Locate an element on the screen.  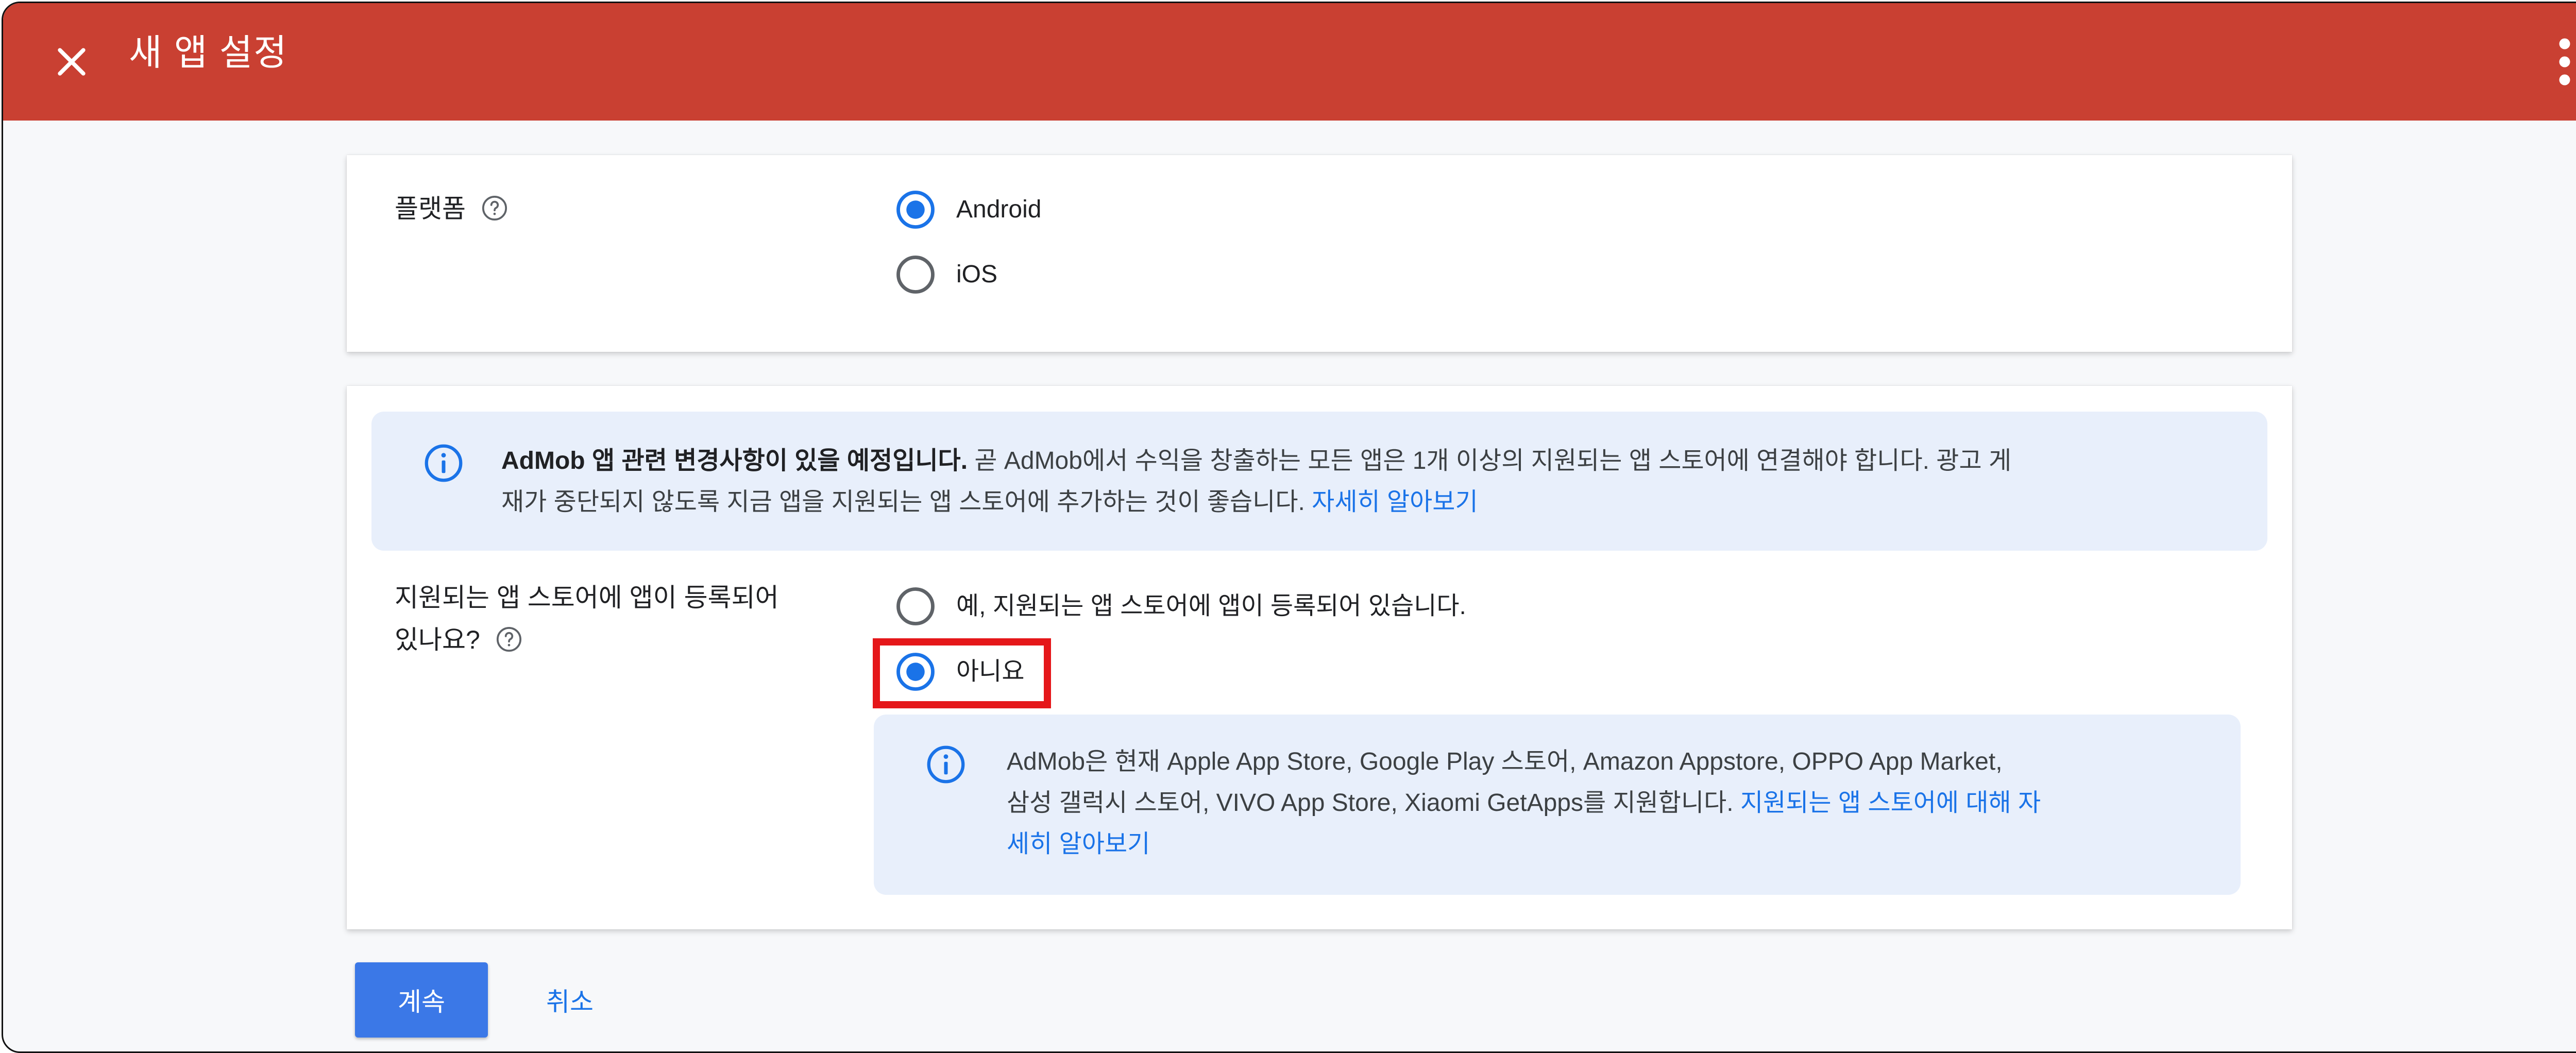
notice-learn-more-link: 자세히 알아보기 is located at coordinates (1395, 502).